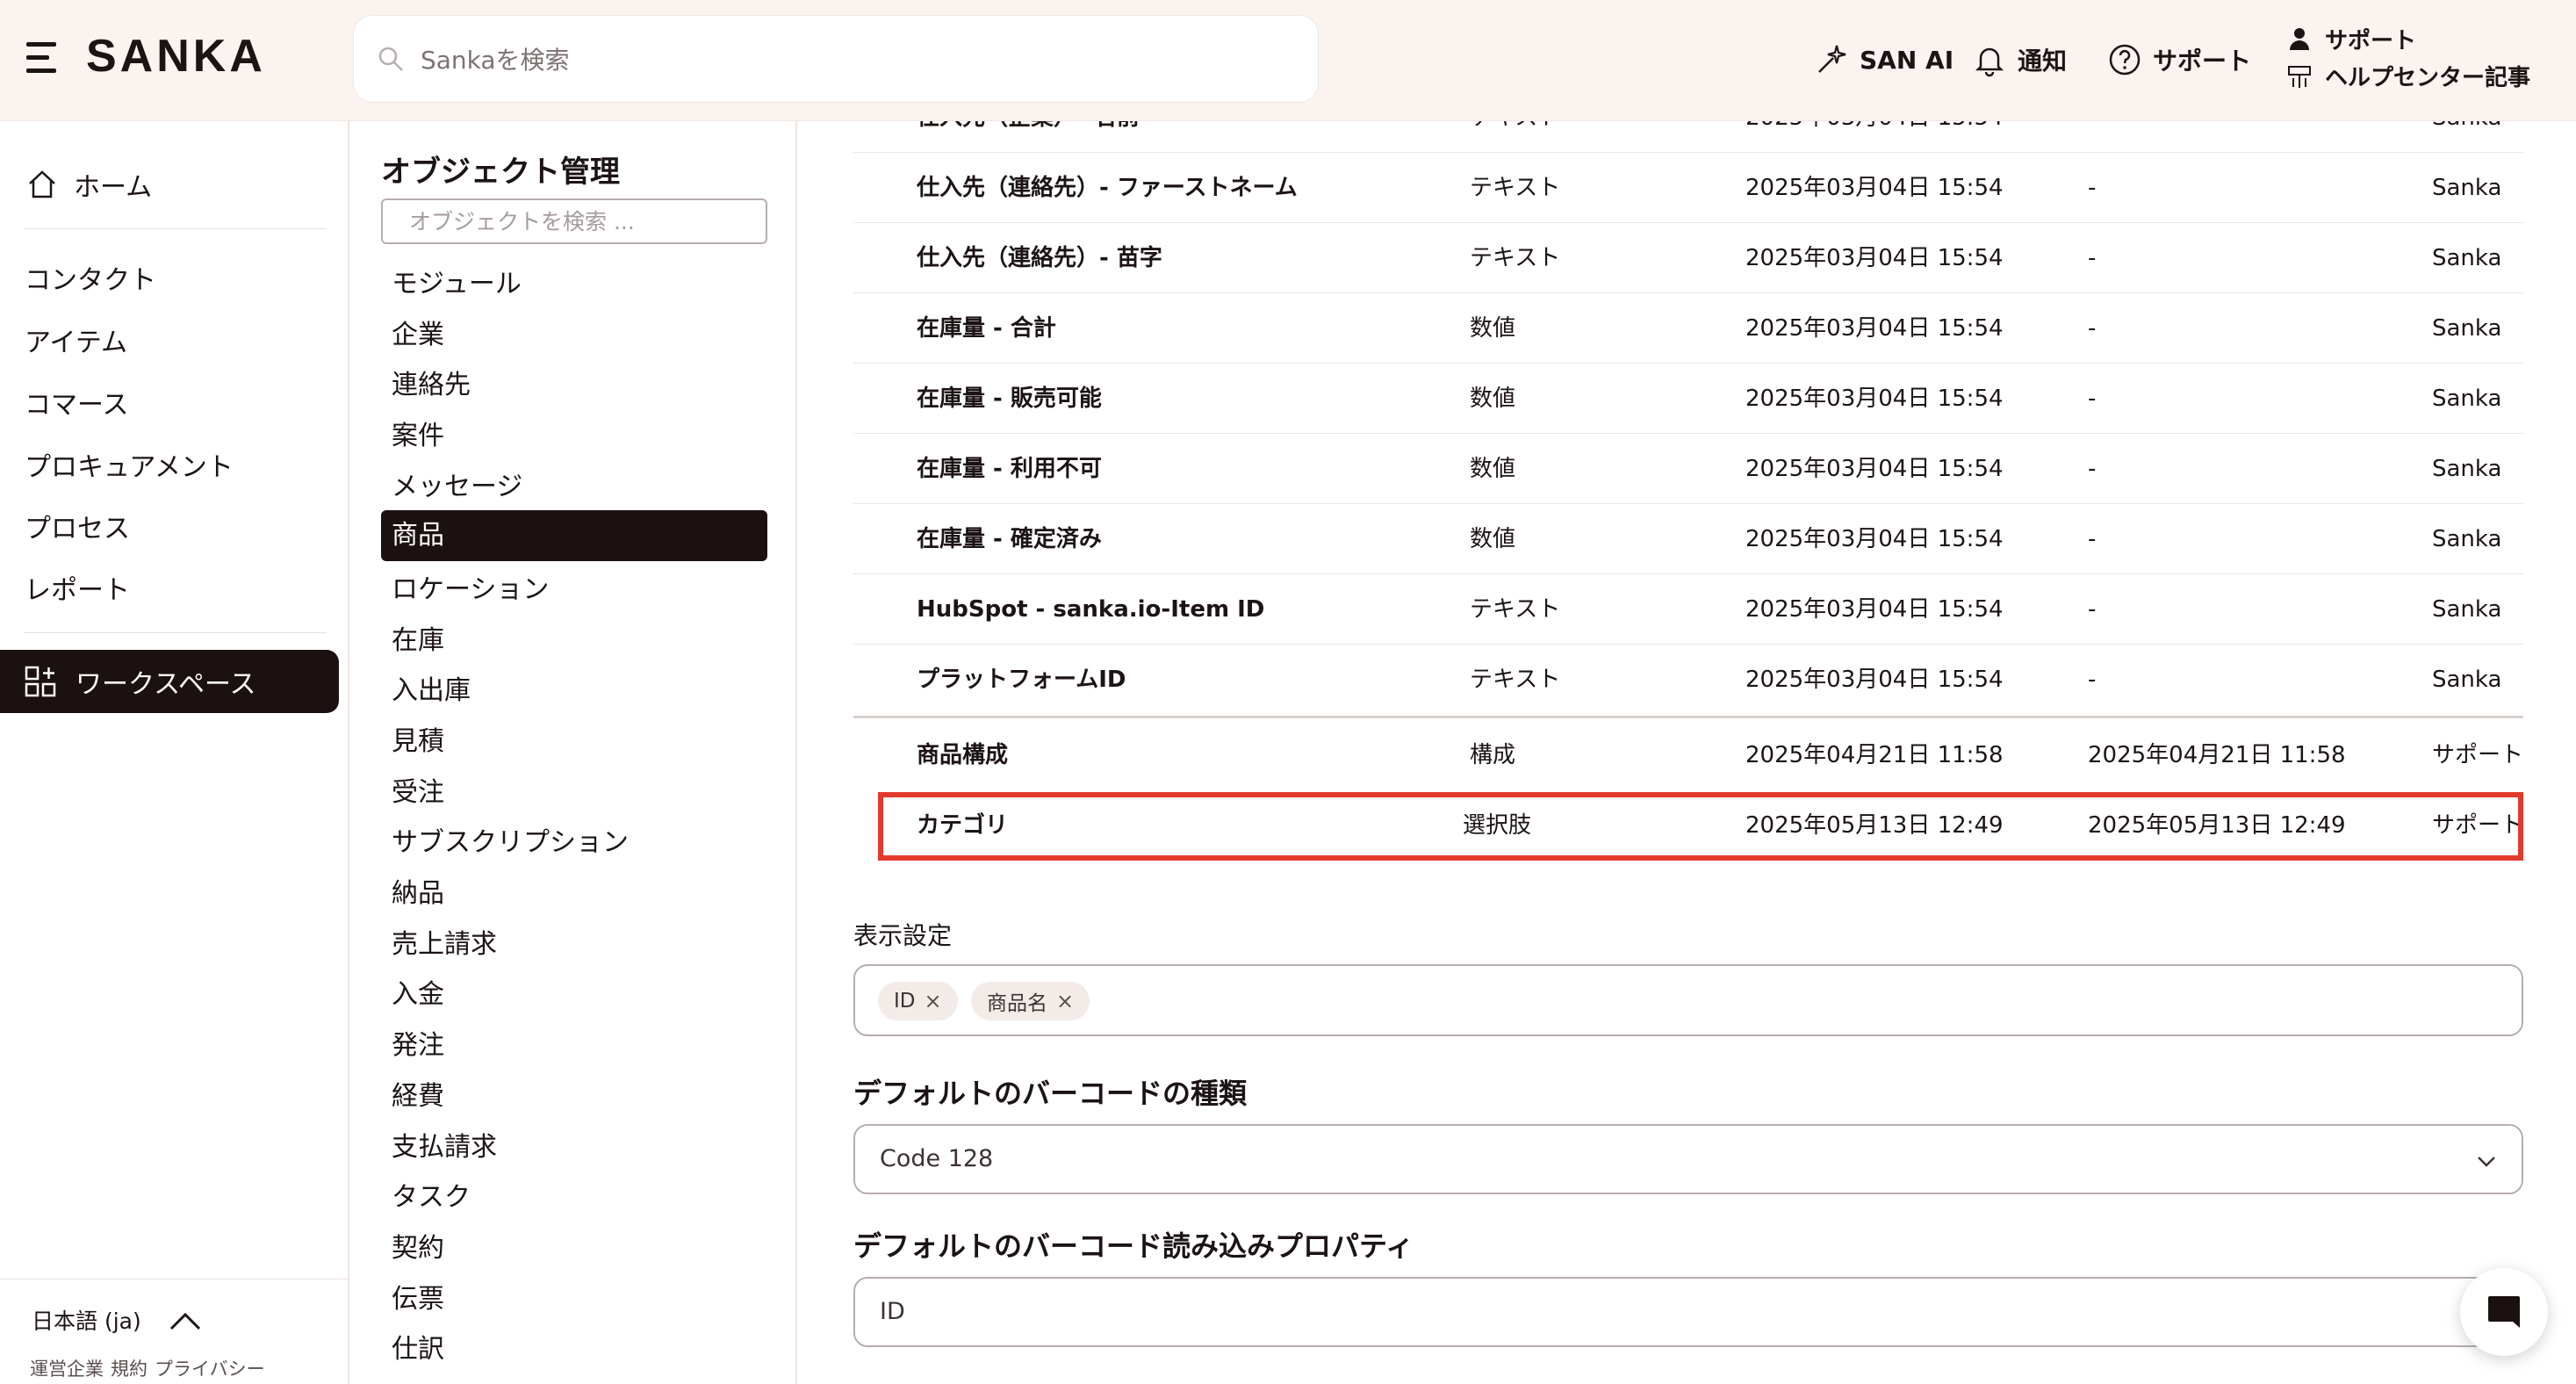 The width and height of the screenshot is (2576, 1384). What do you see at coordinates (67, 1368) in the screenshot?
I see `company-link: 運営企業` at bounding box center [67, 1368].